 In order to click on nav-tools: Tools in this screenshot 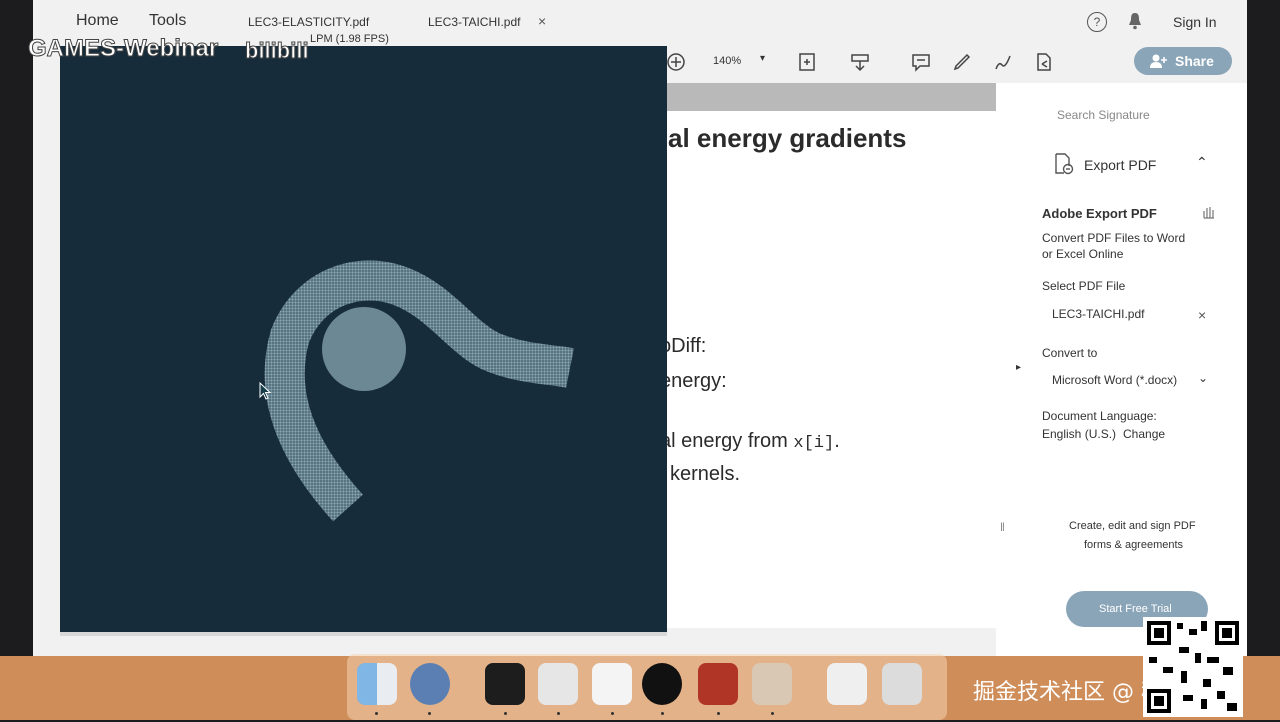, I will do `click(167, 21)`.